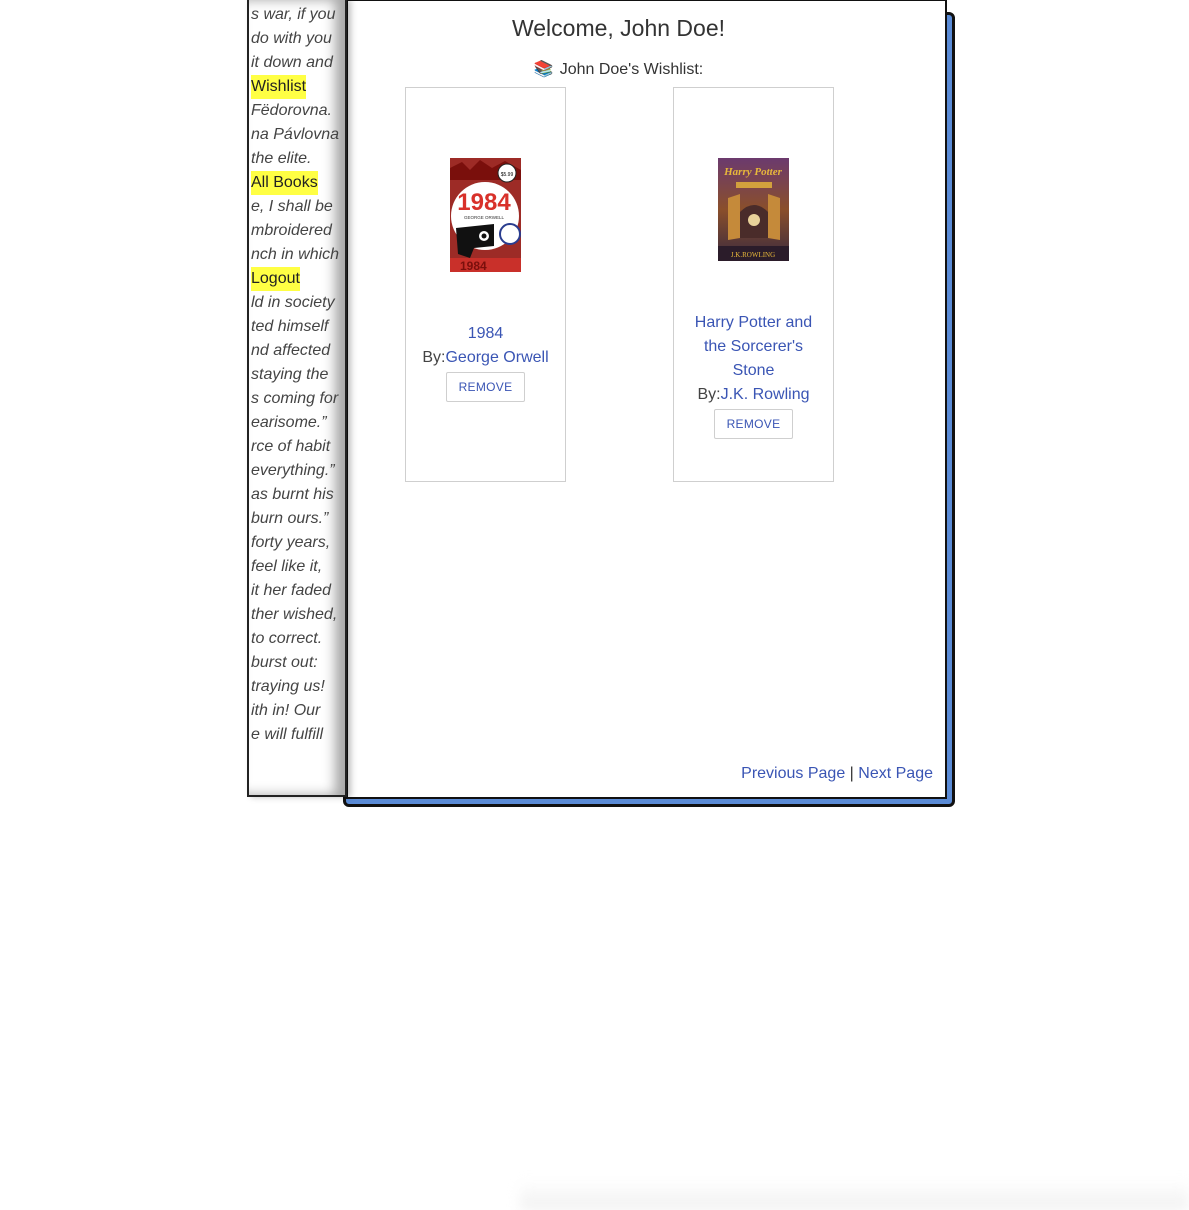 This screenshot has height=1210, width=1189. I want to click on sidebar-text-line: to correct., so click(287, 638).